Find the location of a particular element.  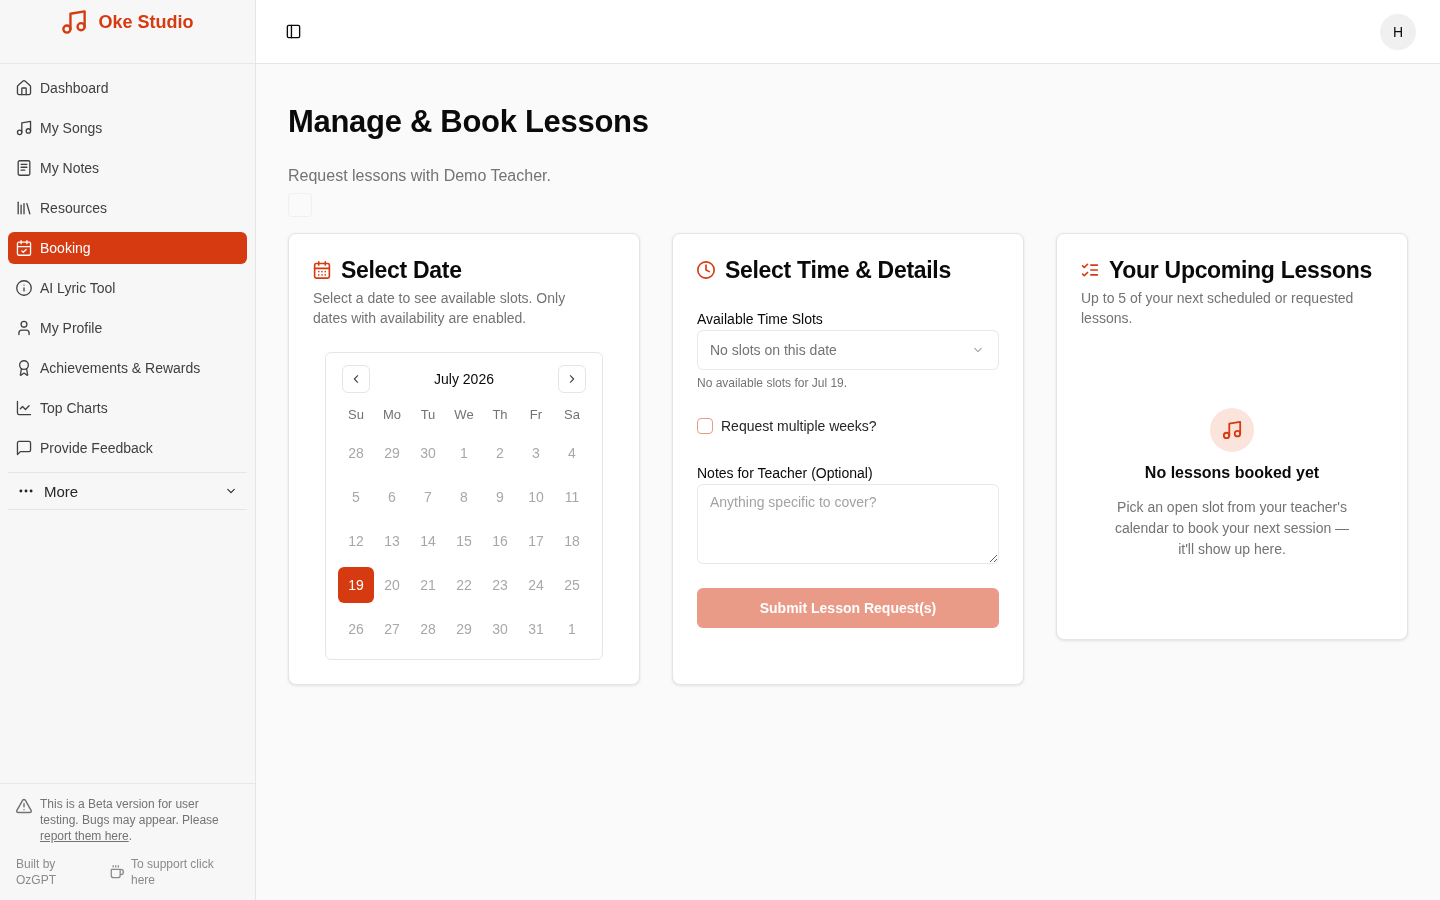

nav-item: Dashboard is located at coordinates (127, 88).